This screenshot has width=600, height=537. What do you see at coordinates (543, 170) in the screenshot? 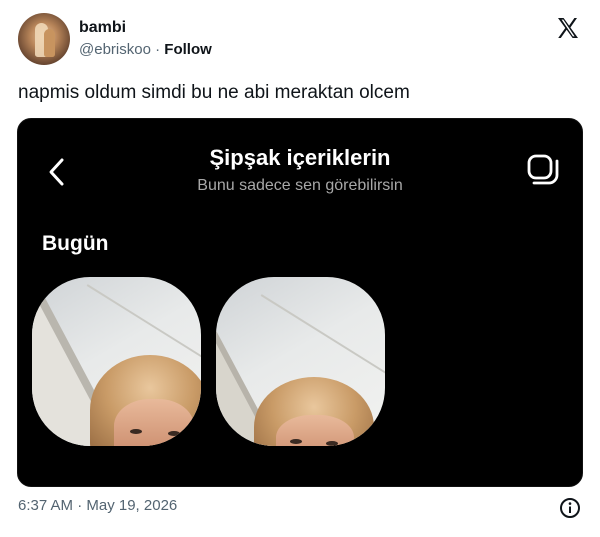
I see `stack-icon` at bounding box center [543, 170].